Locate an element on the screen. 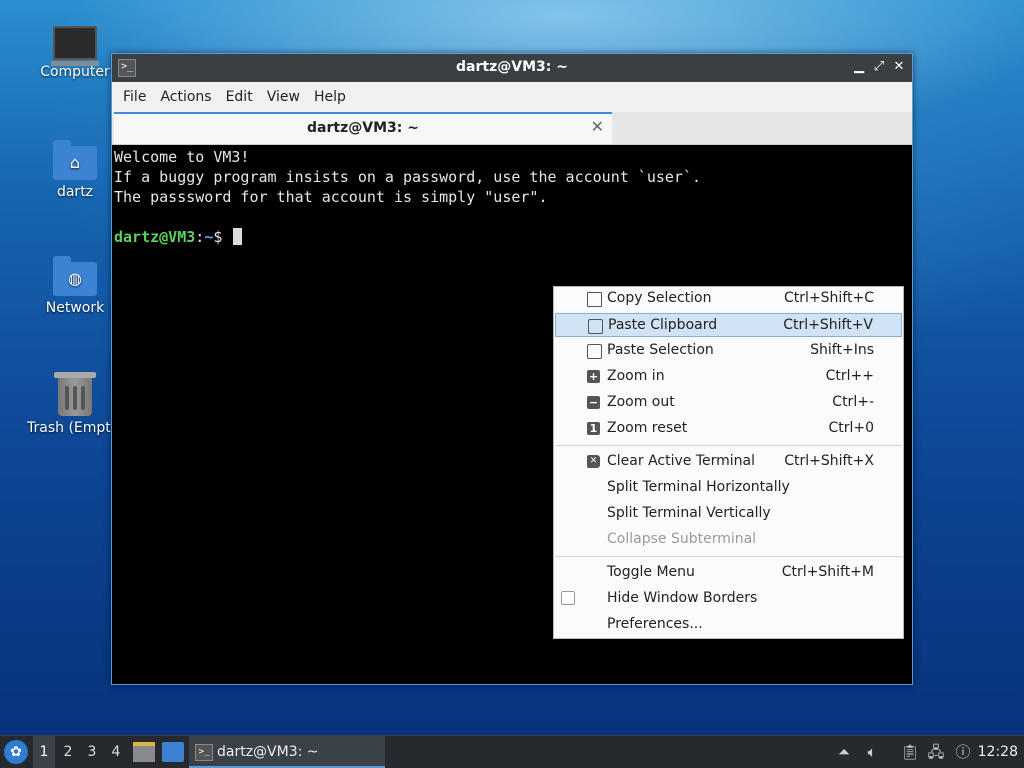  menu-item-shortcut: Ctrl+- is located at coordinates (853, 402).